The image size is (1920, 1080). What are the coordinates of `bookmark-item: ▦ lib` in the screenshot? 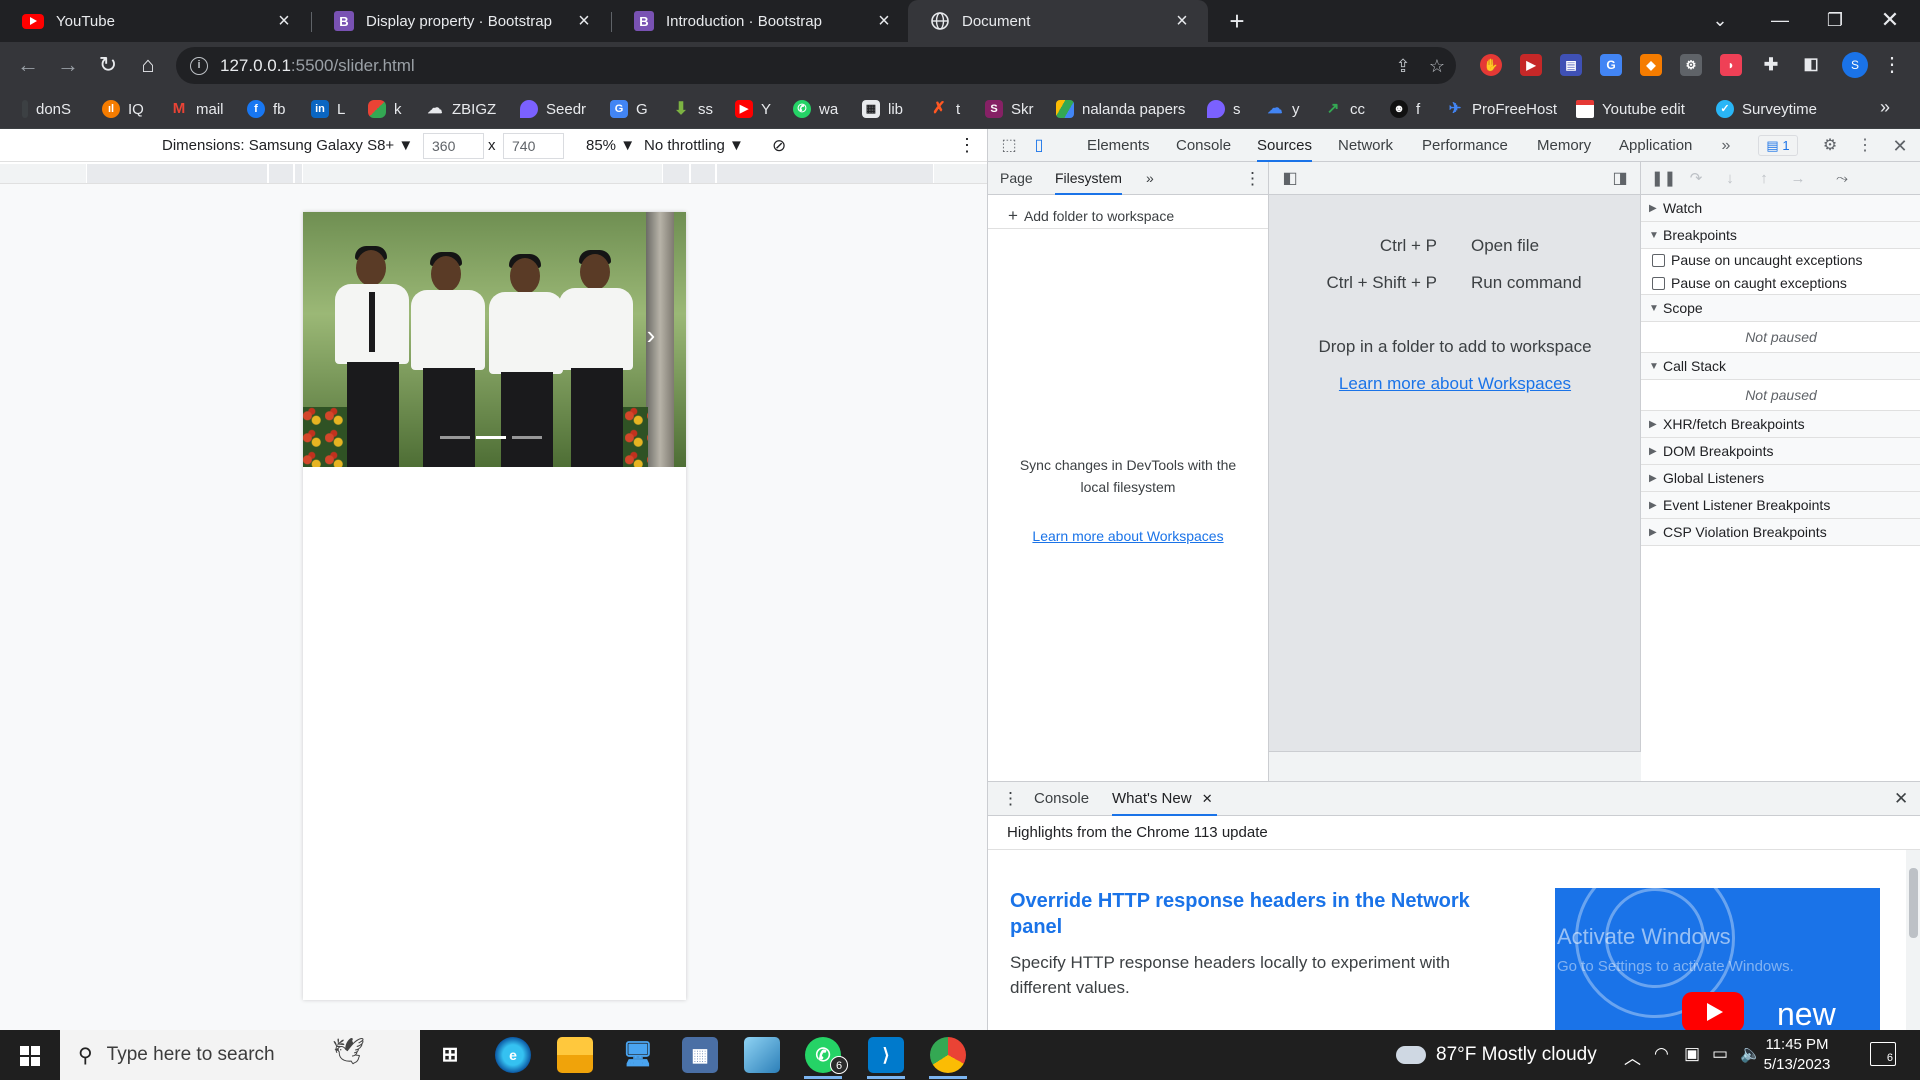 It's located at (882, 109).